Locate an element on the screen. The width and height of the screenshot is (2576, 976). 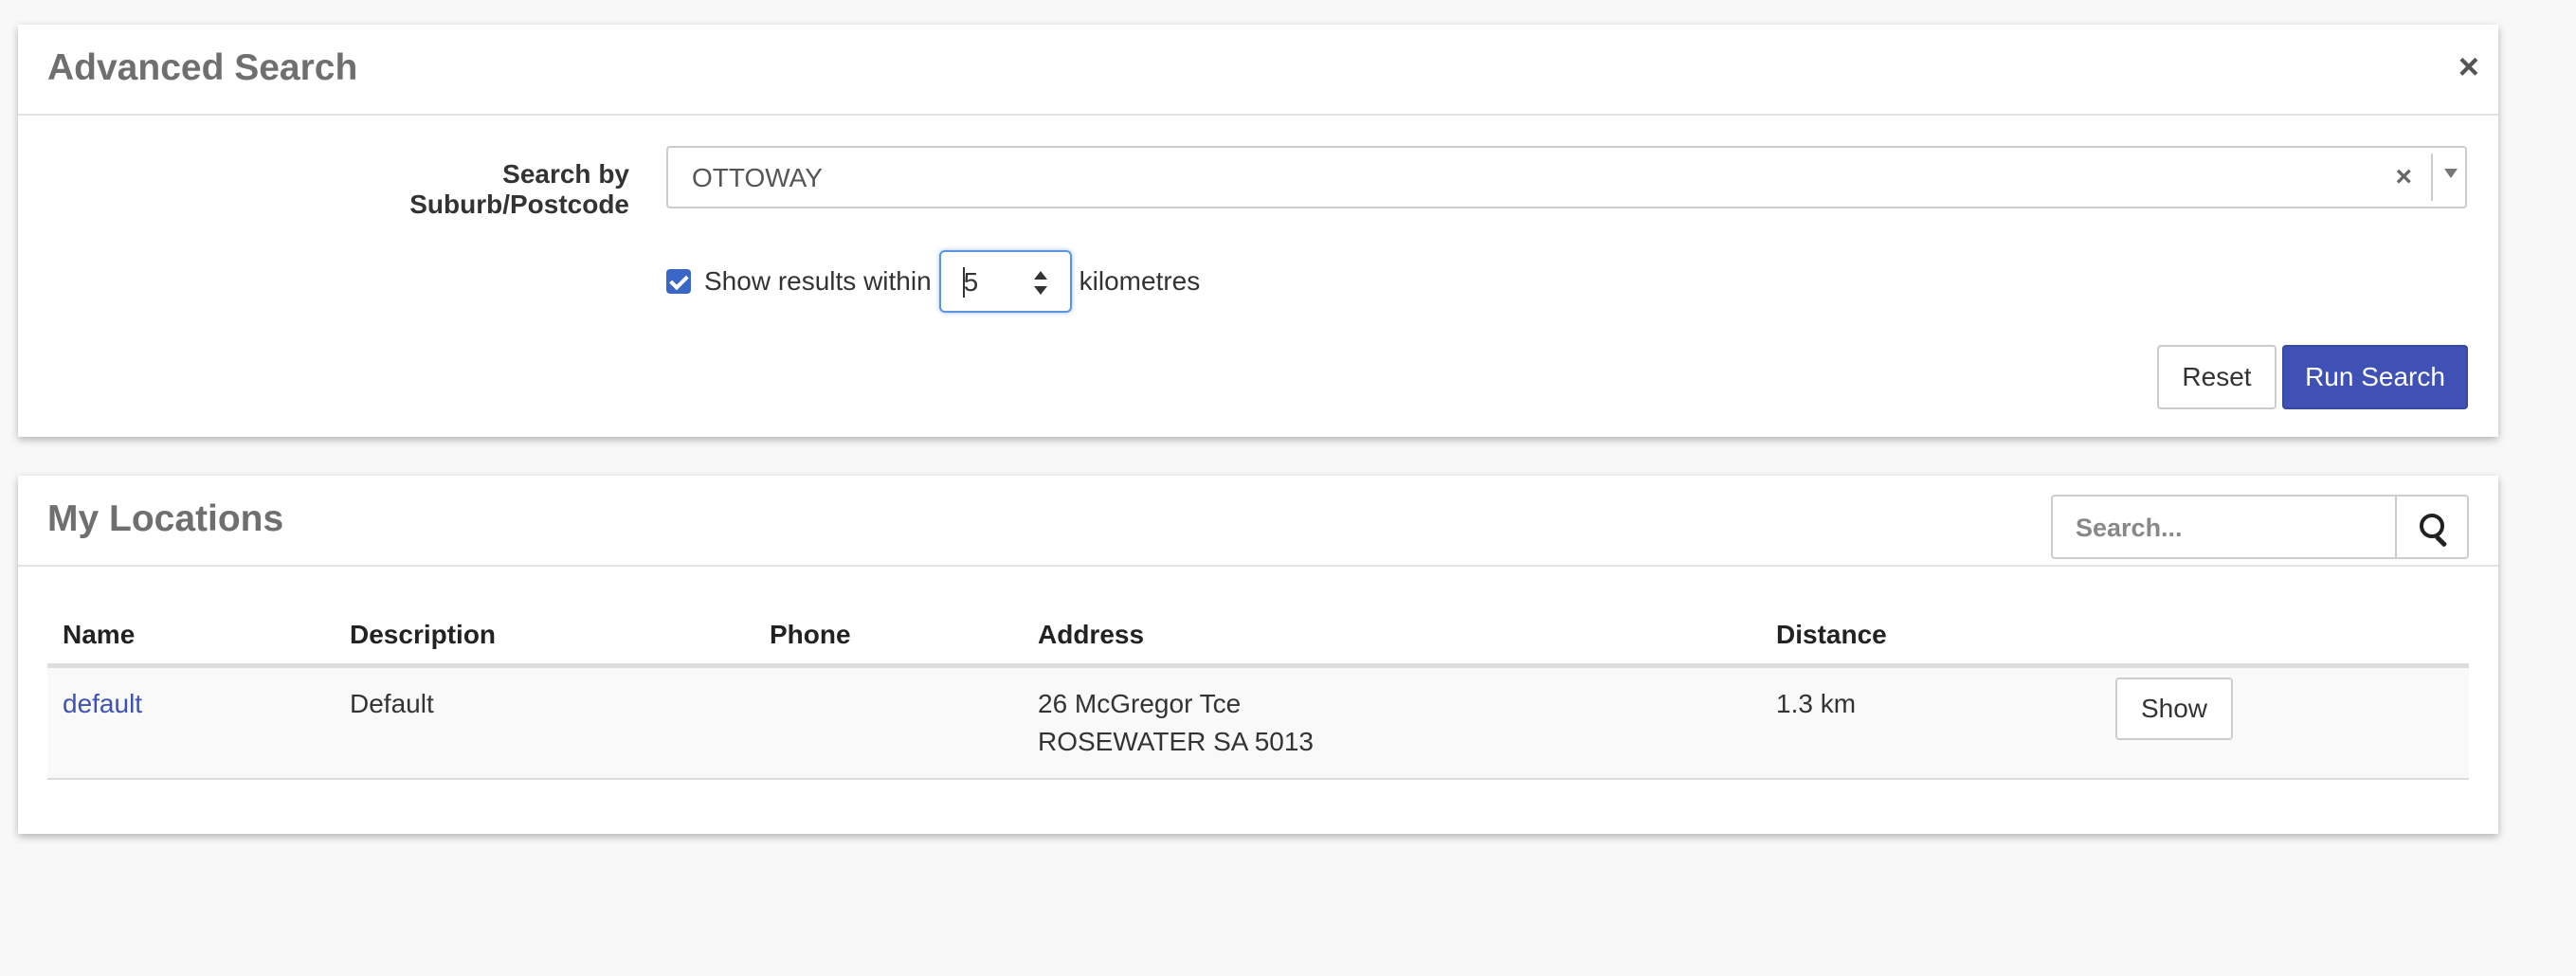
distance-filter-row: Show results within 5 kilometres is located at coordinates (933, 281).